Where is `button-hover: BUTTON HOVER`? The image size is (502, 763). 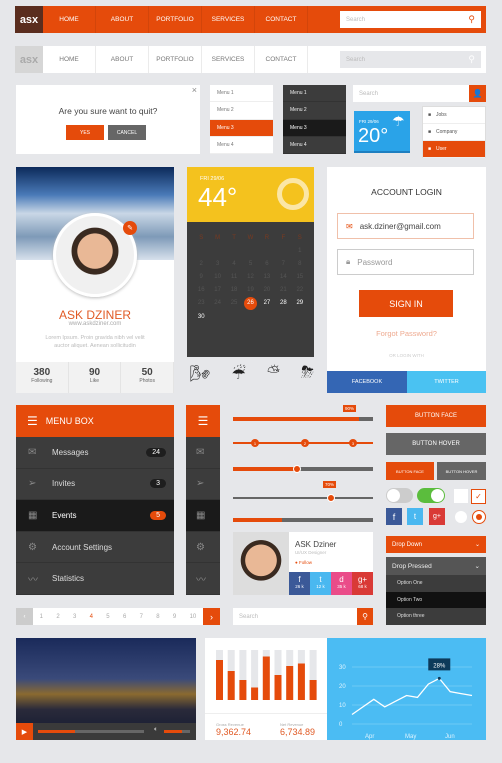 button-hover: BUTTON HOVER is located at coordinates (436, 444).